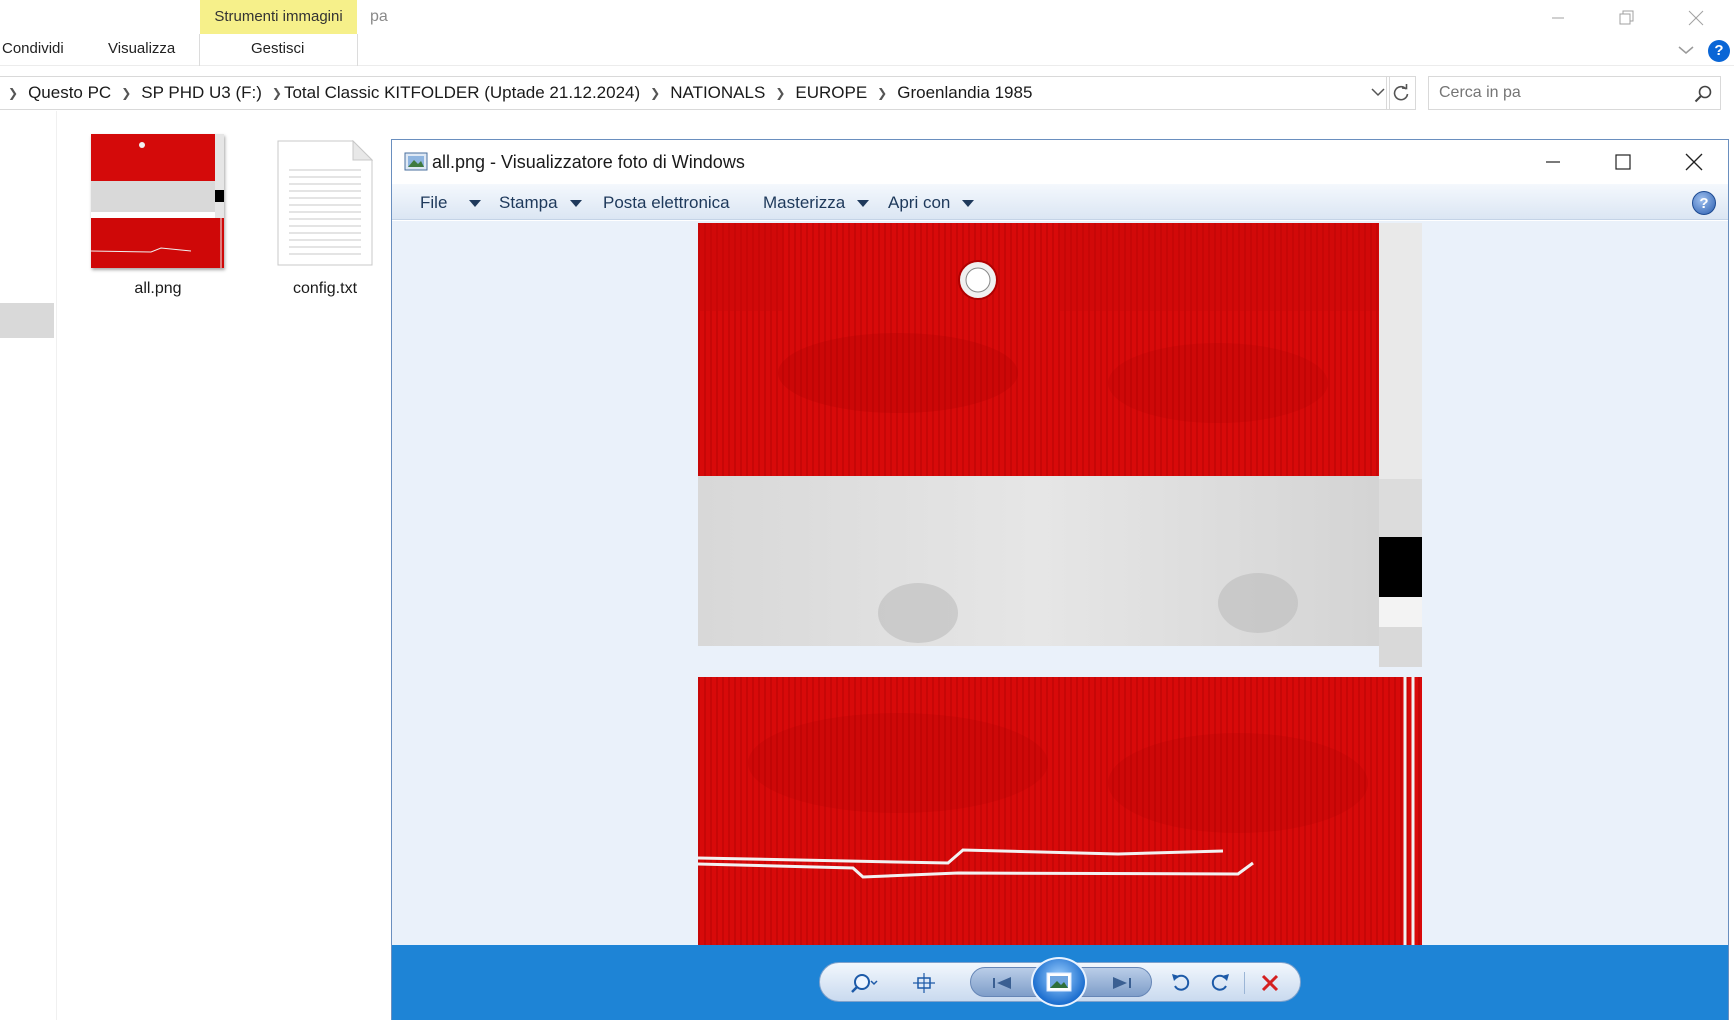 The width and height of the screenshot is (1734, 1020). Describe the element at coordinates (379, 16) in the screenshot. I see `window-title: pa` at that location.